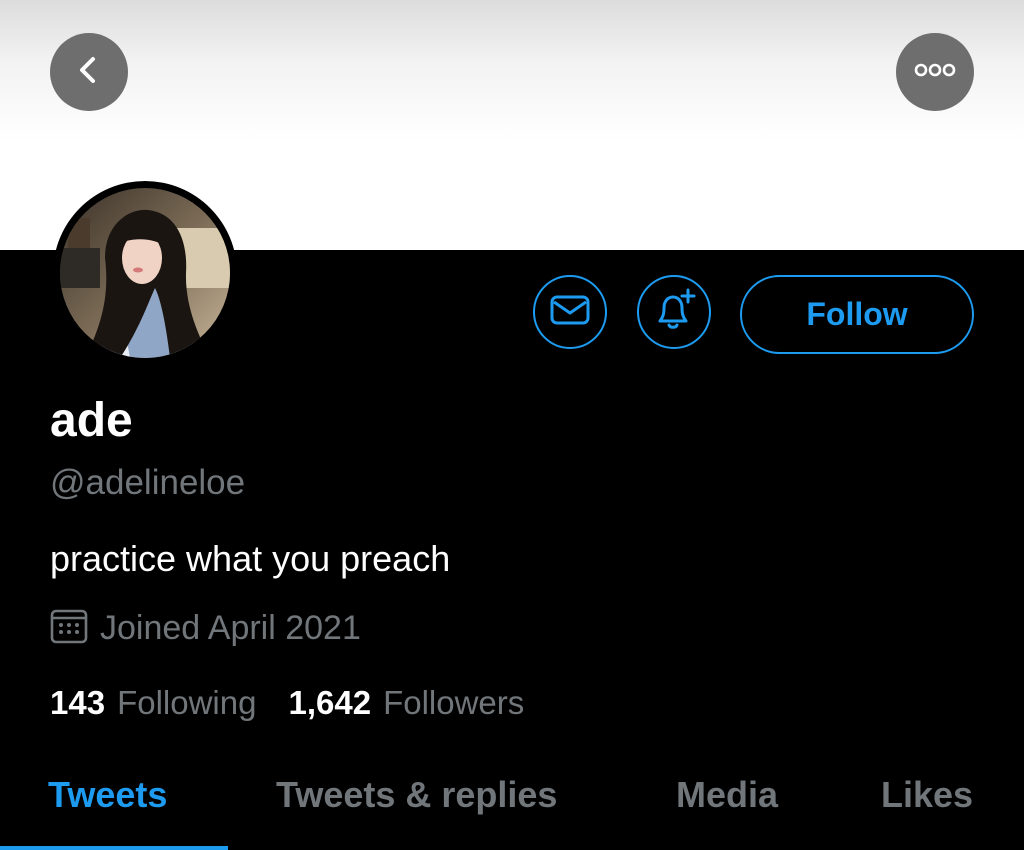 This screenshot has width=1024, height=850. Describe the element at coordinates (148, 482) in the screenshot. I see `user-handle: @adelineloe` at that location.